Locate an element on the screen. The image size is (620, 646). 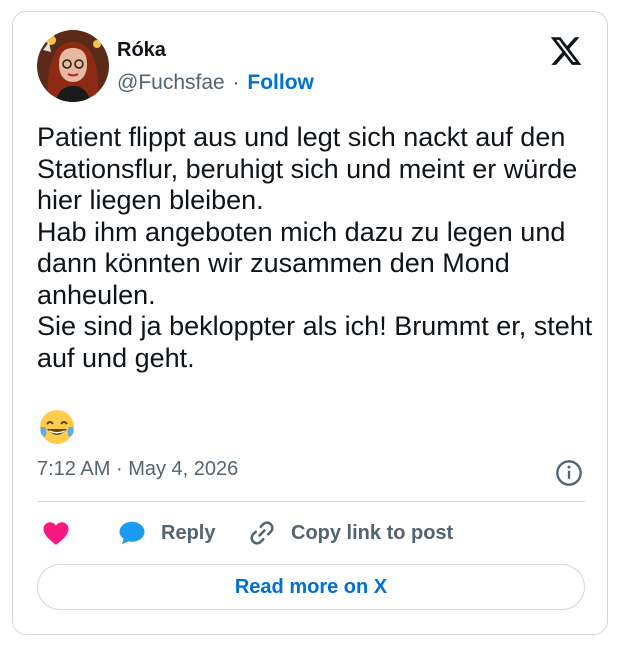
heart-icon is located at coordinates (56, 533).